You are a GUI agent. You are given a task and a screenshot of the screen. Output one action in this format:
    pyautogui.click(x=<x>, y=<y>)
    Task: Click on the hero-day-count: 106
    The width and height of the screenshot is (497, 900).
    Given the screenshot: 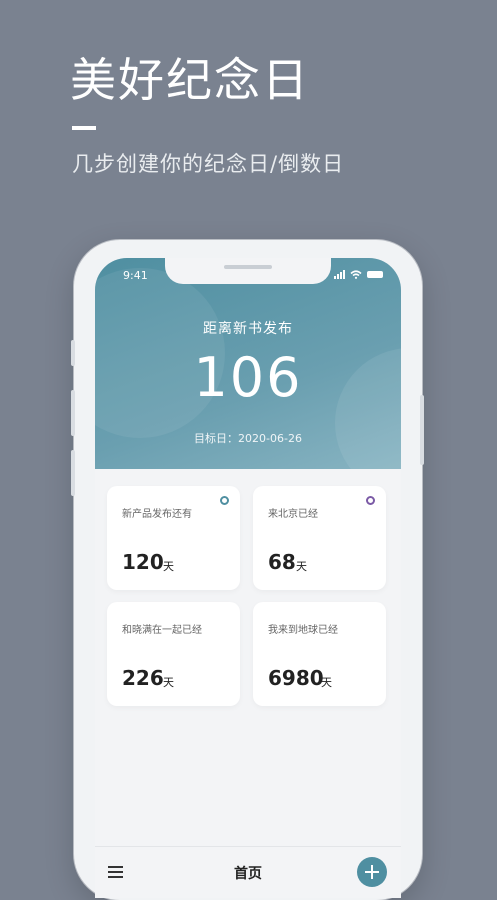 What is the action you would take?
    pyautogui.click(x=248, y=377)
    